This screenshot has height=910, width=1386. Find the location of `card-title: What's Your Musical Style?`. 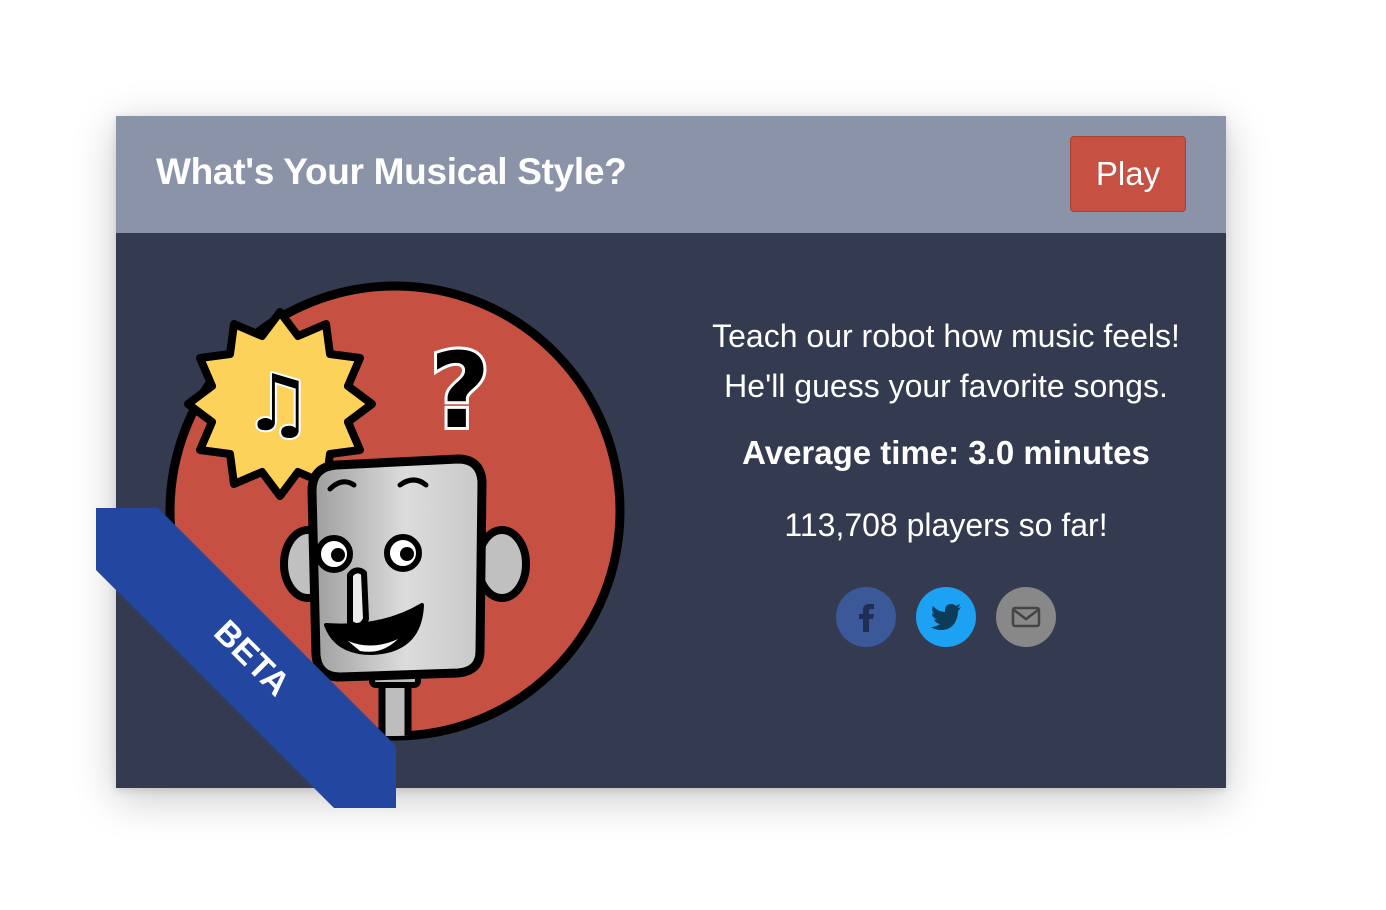

card-title: What's Your Musical Style? is located at coordinates (391, 171).